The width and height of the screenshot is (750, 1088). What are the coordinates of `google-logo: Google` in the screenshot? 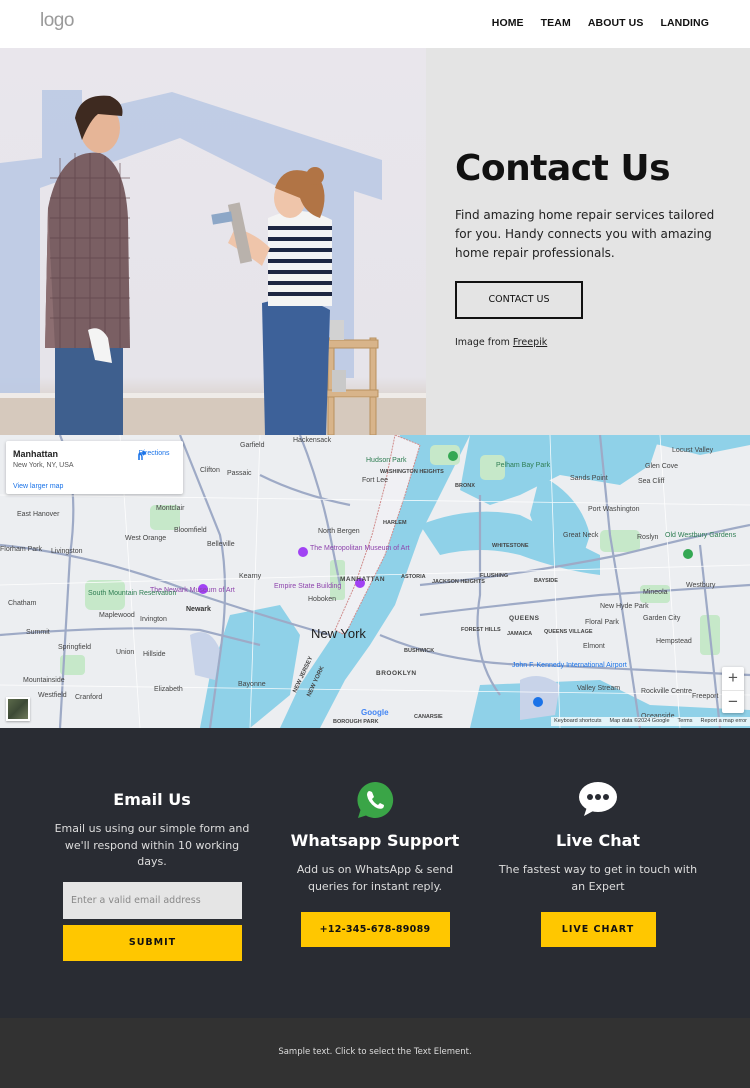 It's located at (375, 712).